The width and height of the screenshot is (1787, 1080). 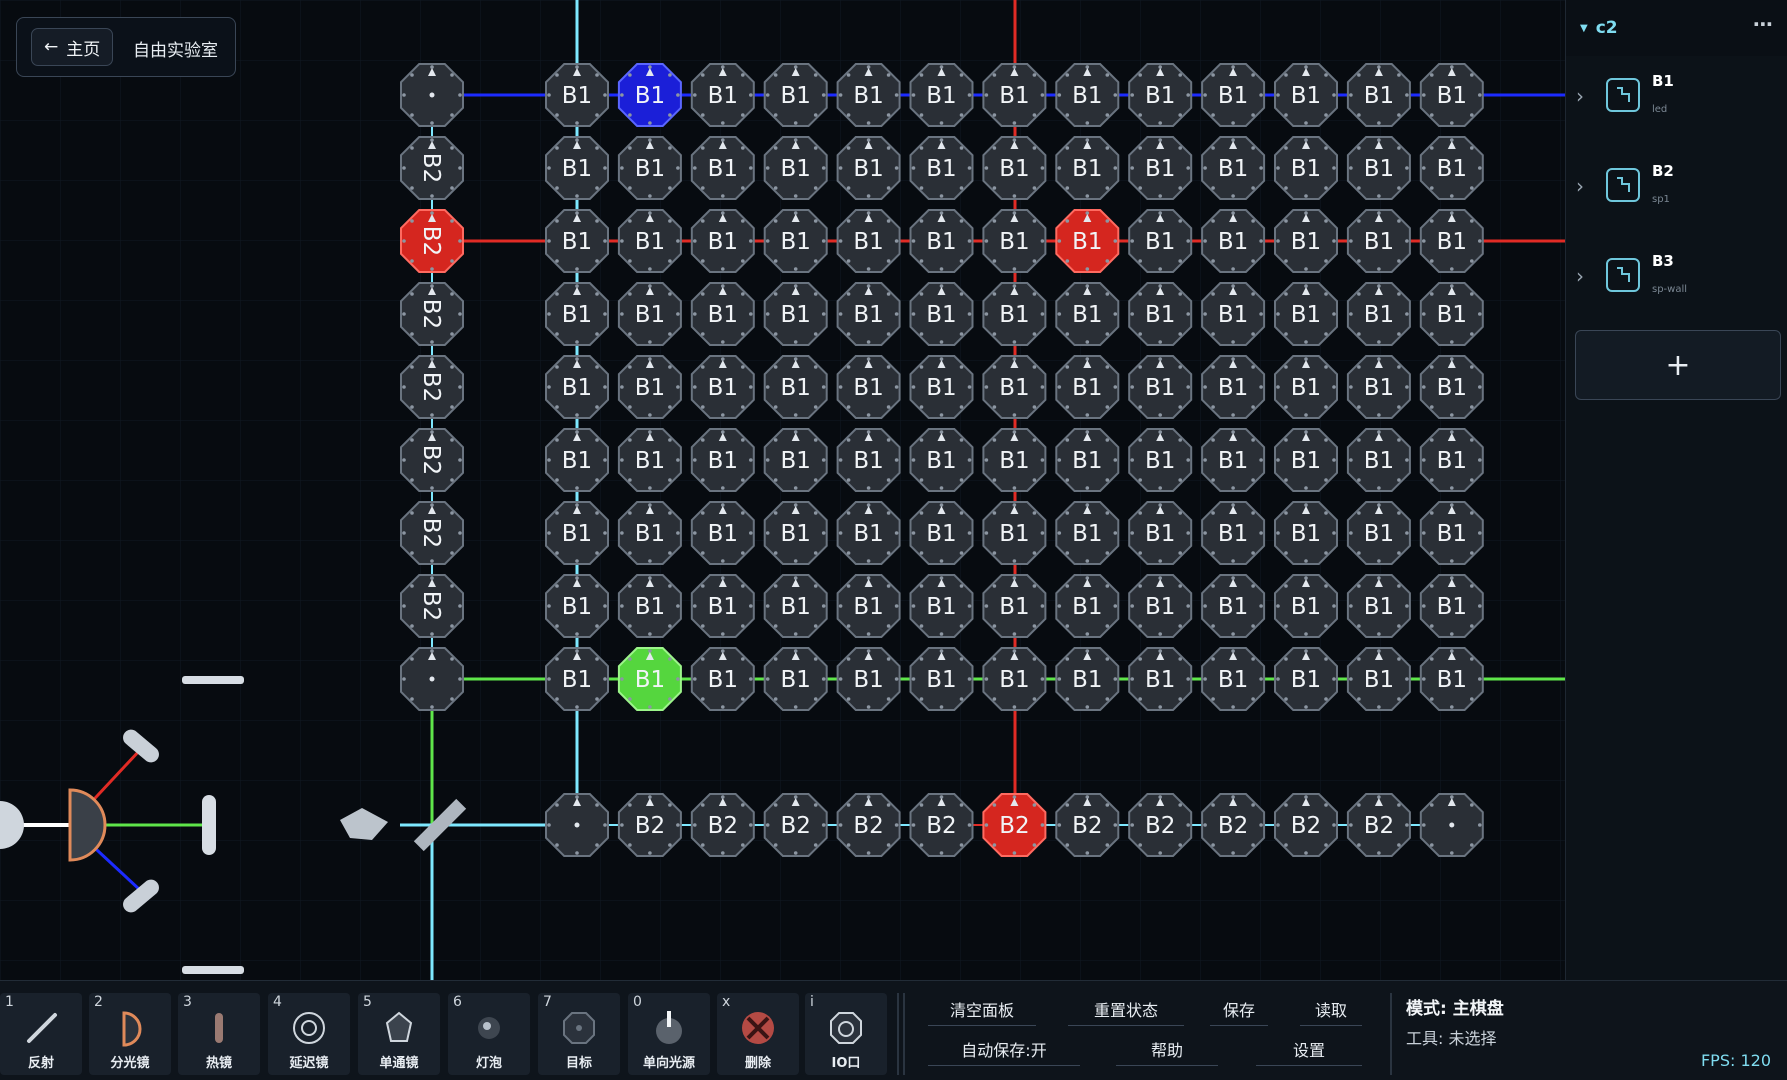 What do you see at coordinates (209, 825) in the screenshot?
I see `hot-mirror` at bounding box center [209, 825].